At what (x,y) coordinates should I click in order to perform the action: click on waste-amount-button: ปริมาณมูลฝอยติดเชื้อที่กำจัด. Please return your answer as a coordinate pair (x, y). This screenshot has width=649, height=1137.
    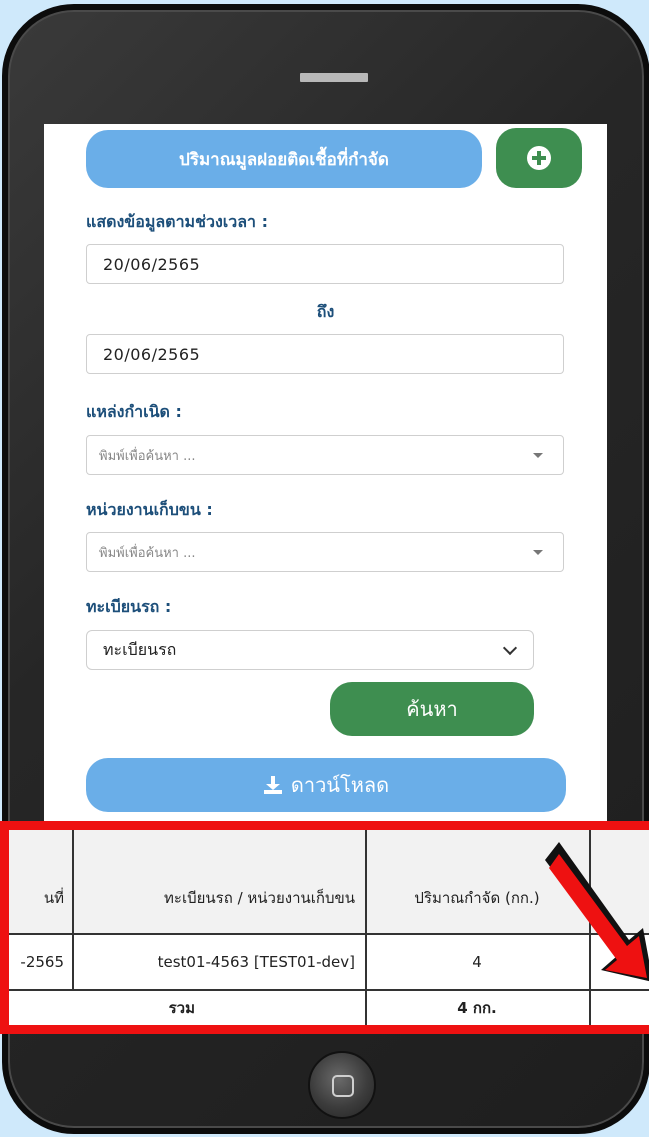
    Looking at the image, I should click on (284, 159).